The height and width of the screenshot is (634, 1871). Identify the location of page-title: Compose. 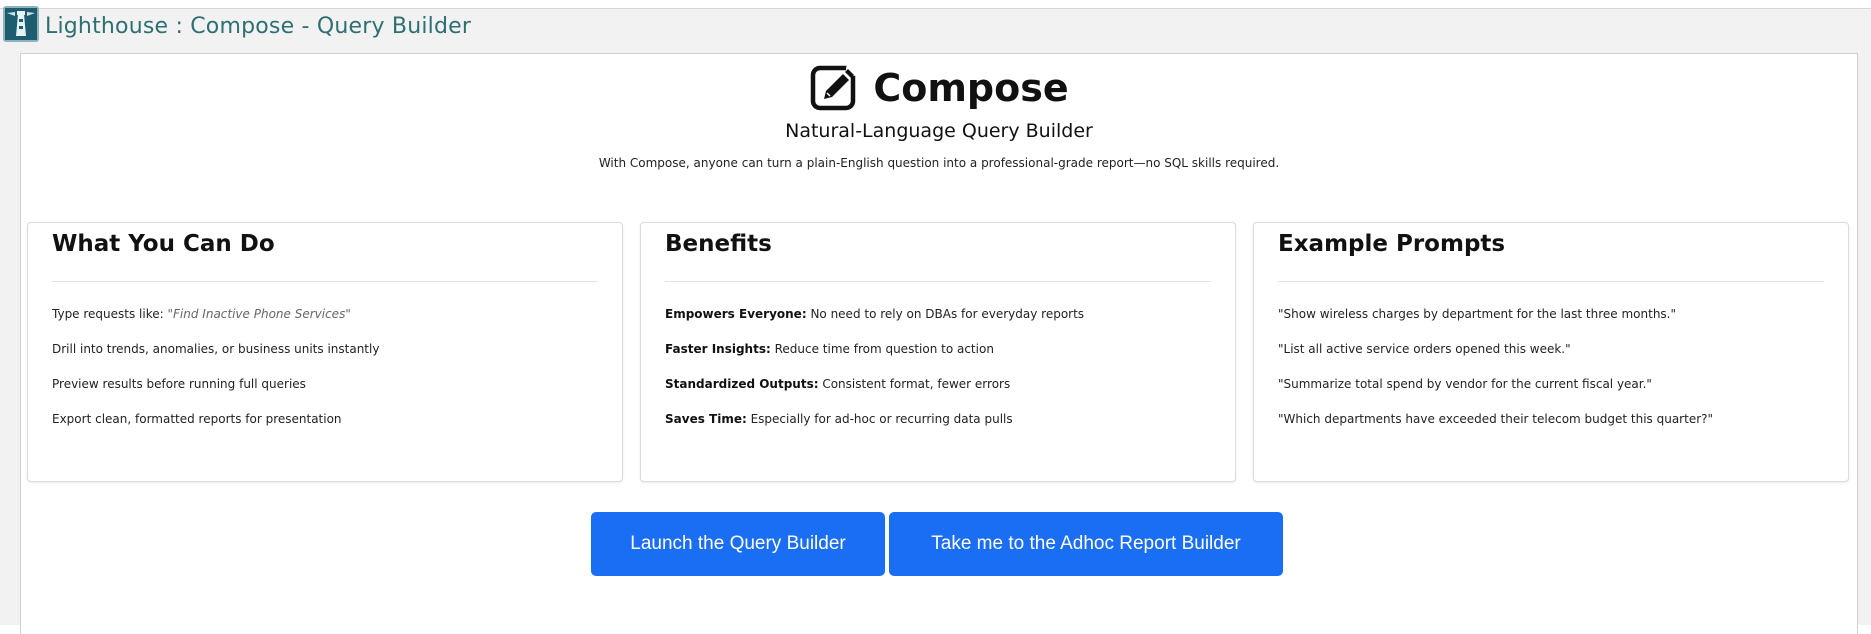
(971, 88).